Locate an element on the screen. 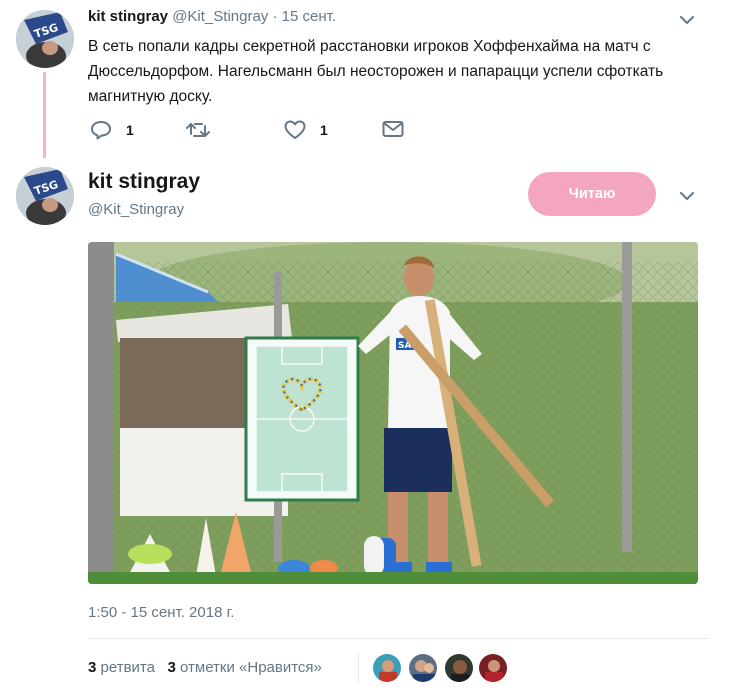 The image size is (730, 698). retweet-icon is located at coordinates (198, 130).